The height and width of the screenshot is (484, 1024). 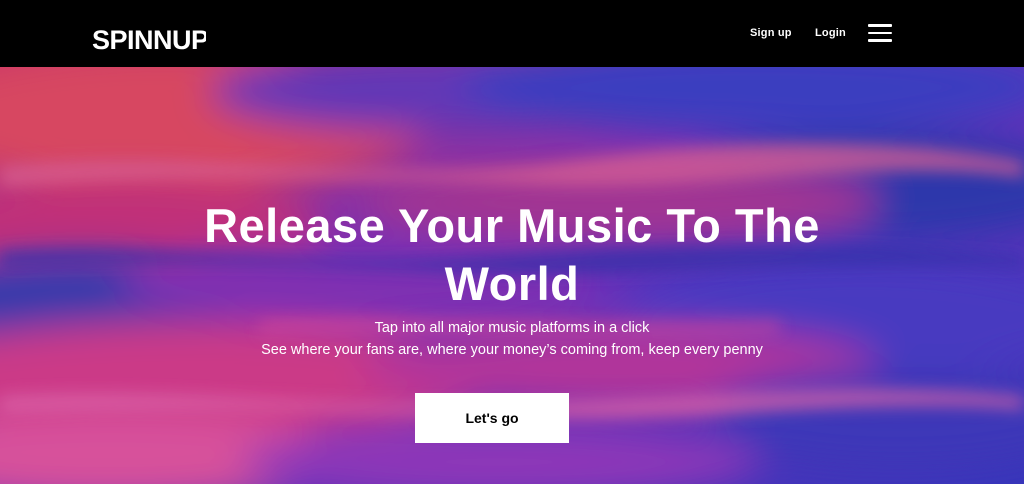 I want to click on logo-wordmark: SPINNUP SPINNUP, so click(x=149, y=35).